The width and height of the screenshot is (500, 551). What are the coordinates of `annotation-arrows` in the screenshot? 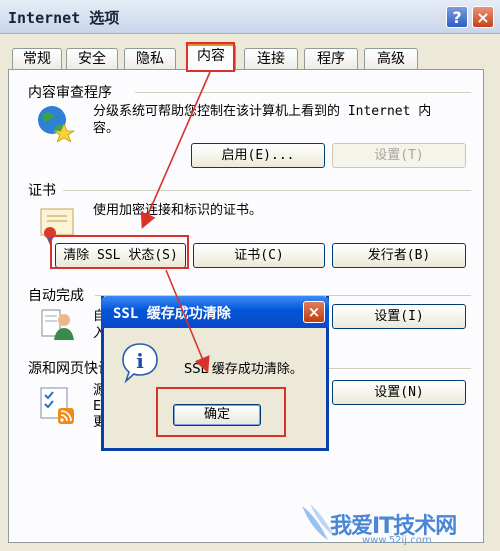 It's located at (175, 222).